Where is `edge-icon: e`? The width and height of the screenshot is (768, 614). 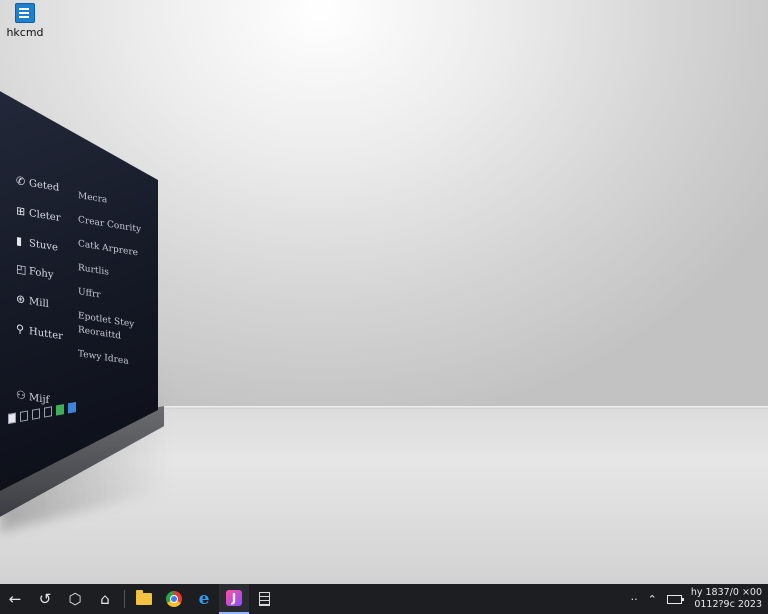 edge-icon: e is located at coordinates (204, 599).